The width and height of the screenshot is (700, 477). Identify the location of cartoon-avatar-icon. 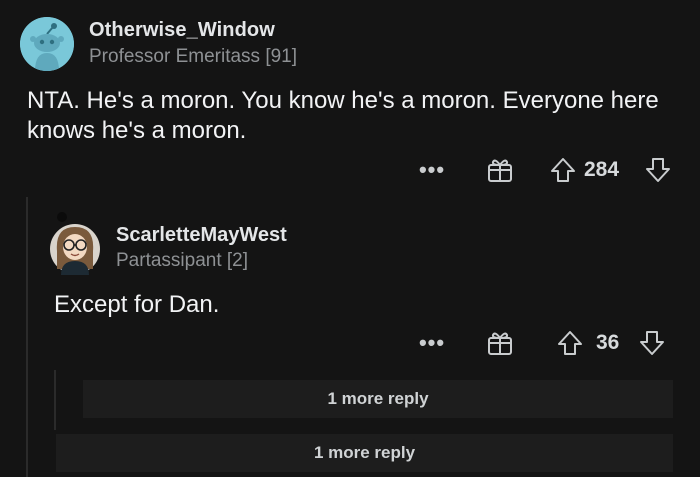
(75, 243).